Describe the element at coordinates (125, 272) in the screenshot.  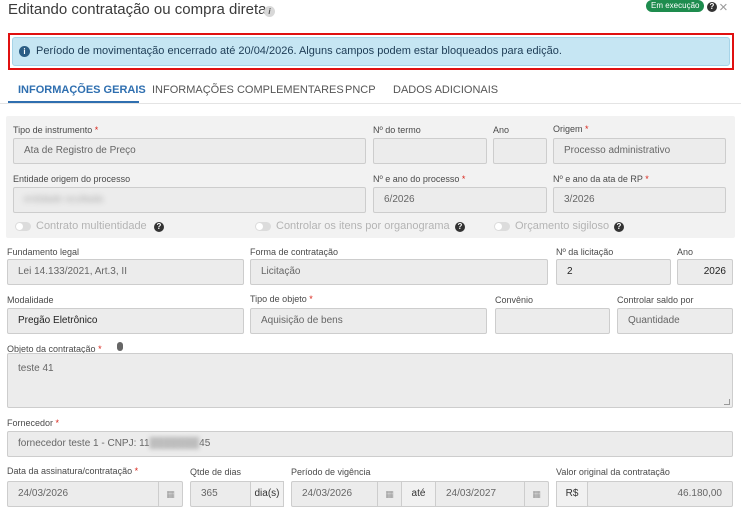
I see `fundamento-legal-field: Lei 14.133/2021, Art.3, II` at that location.